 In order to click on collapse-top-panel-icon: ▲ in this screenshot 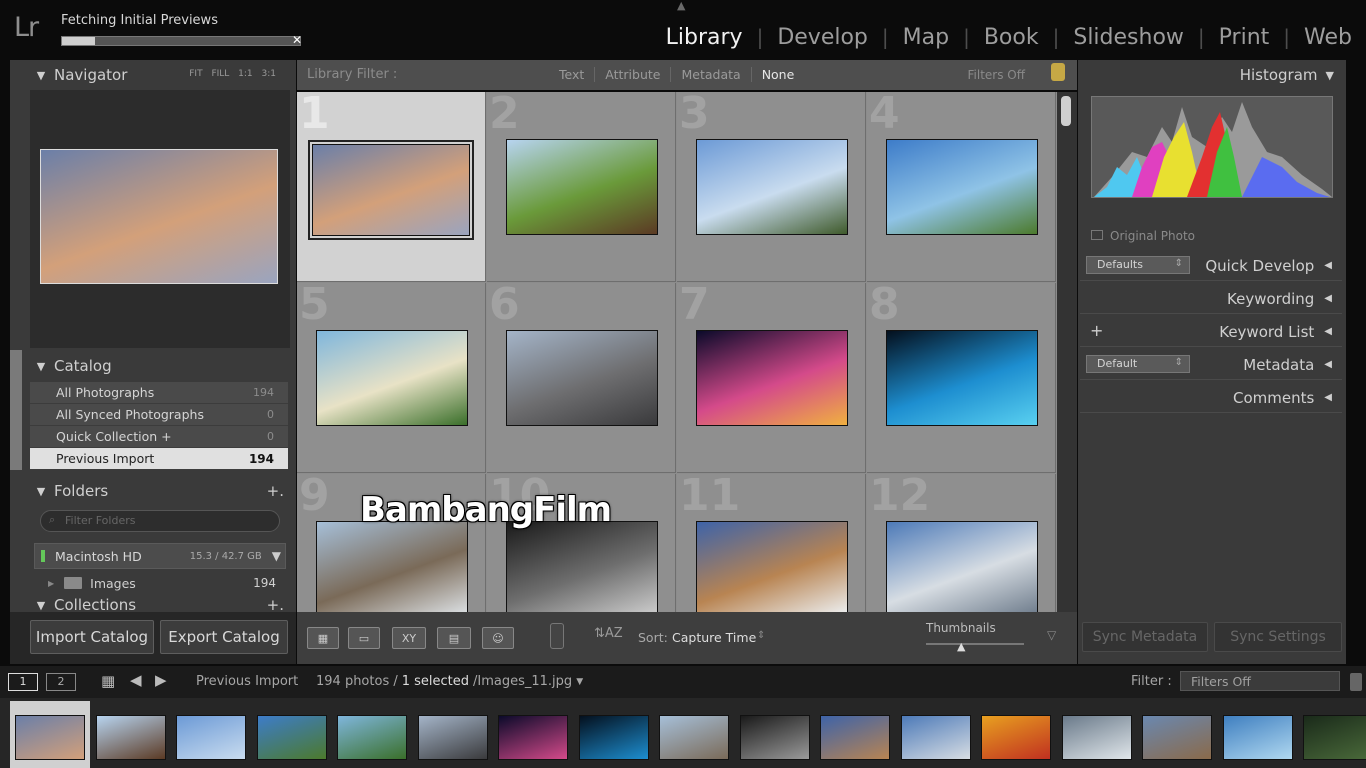, I will do `click(681, 6)`.